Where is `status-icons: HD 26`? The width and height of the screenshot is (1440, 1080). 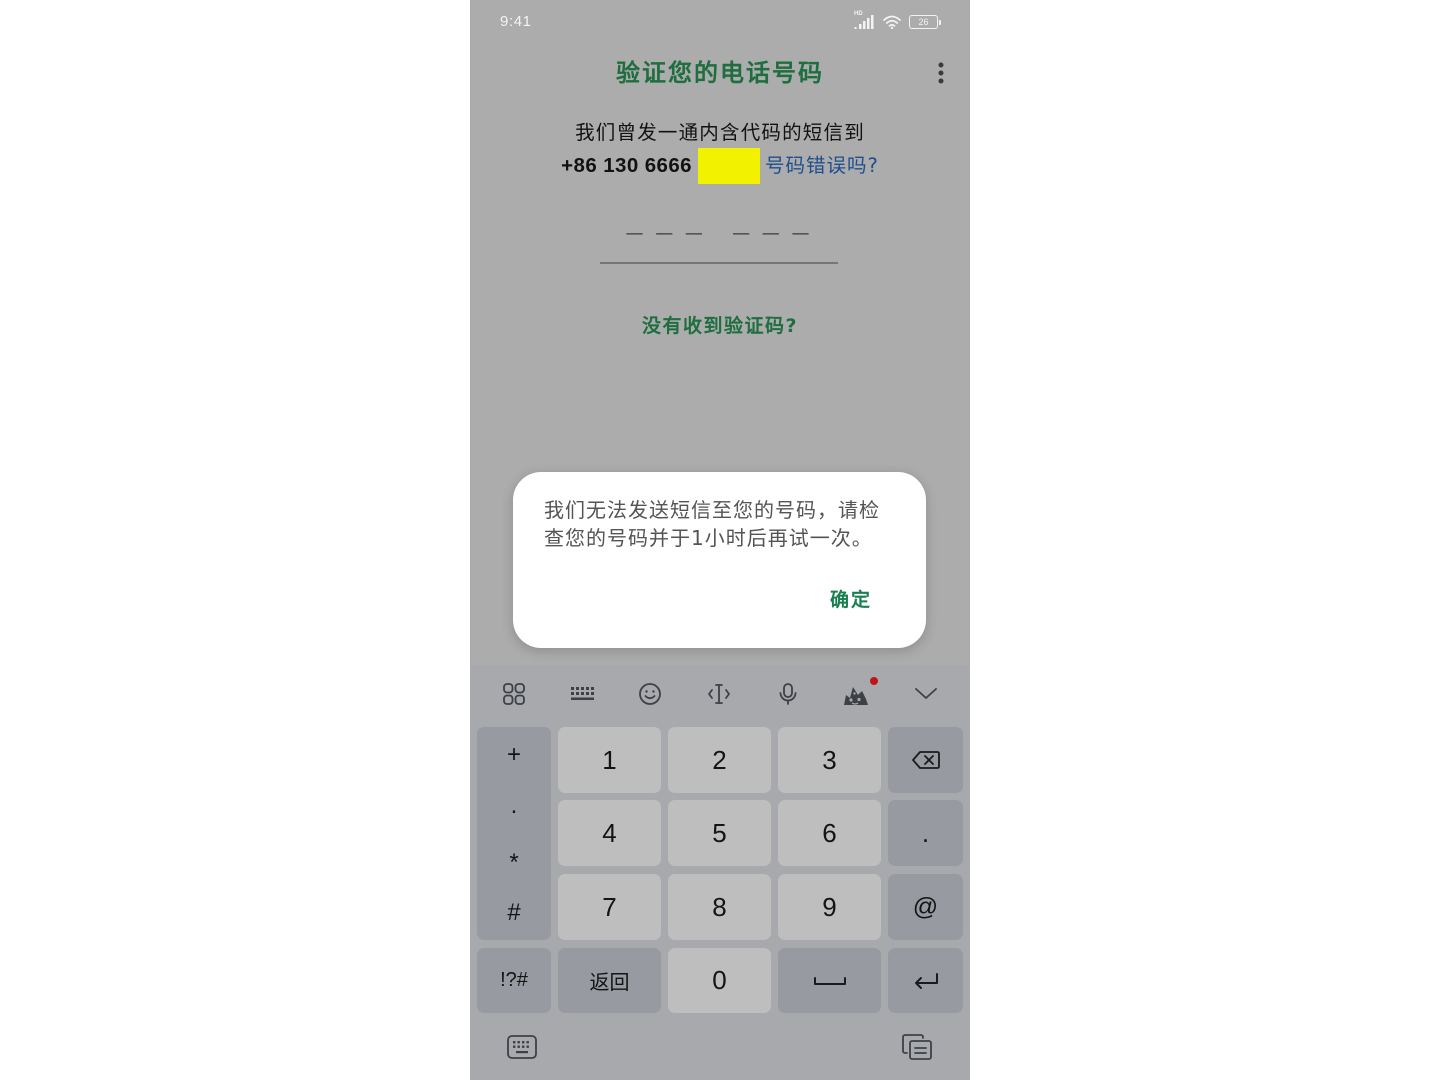 status-icons: HD 26 is located at coordinates (897, 21).